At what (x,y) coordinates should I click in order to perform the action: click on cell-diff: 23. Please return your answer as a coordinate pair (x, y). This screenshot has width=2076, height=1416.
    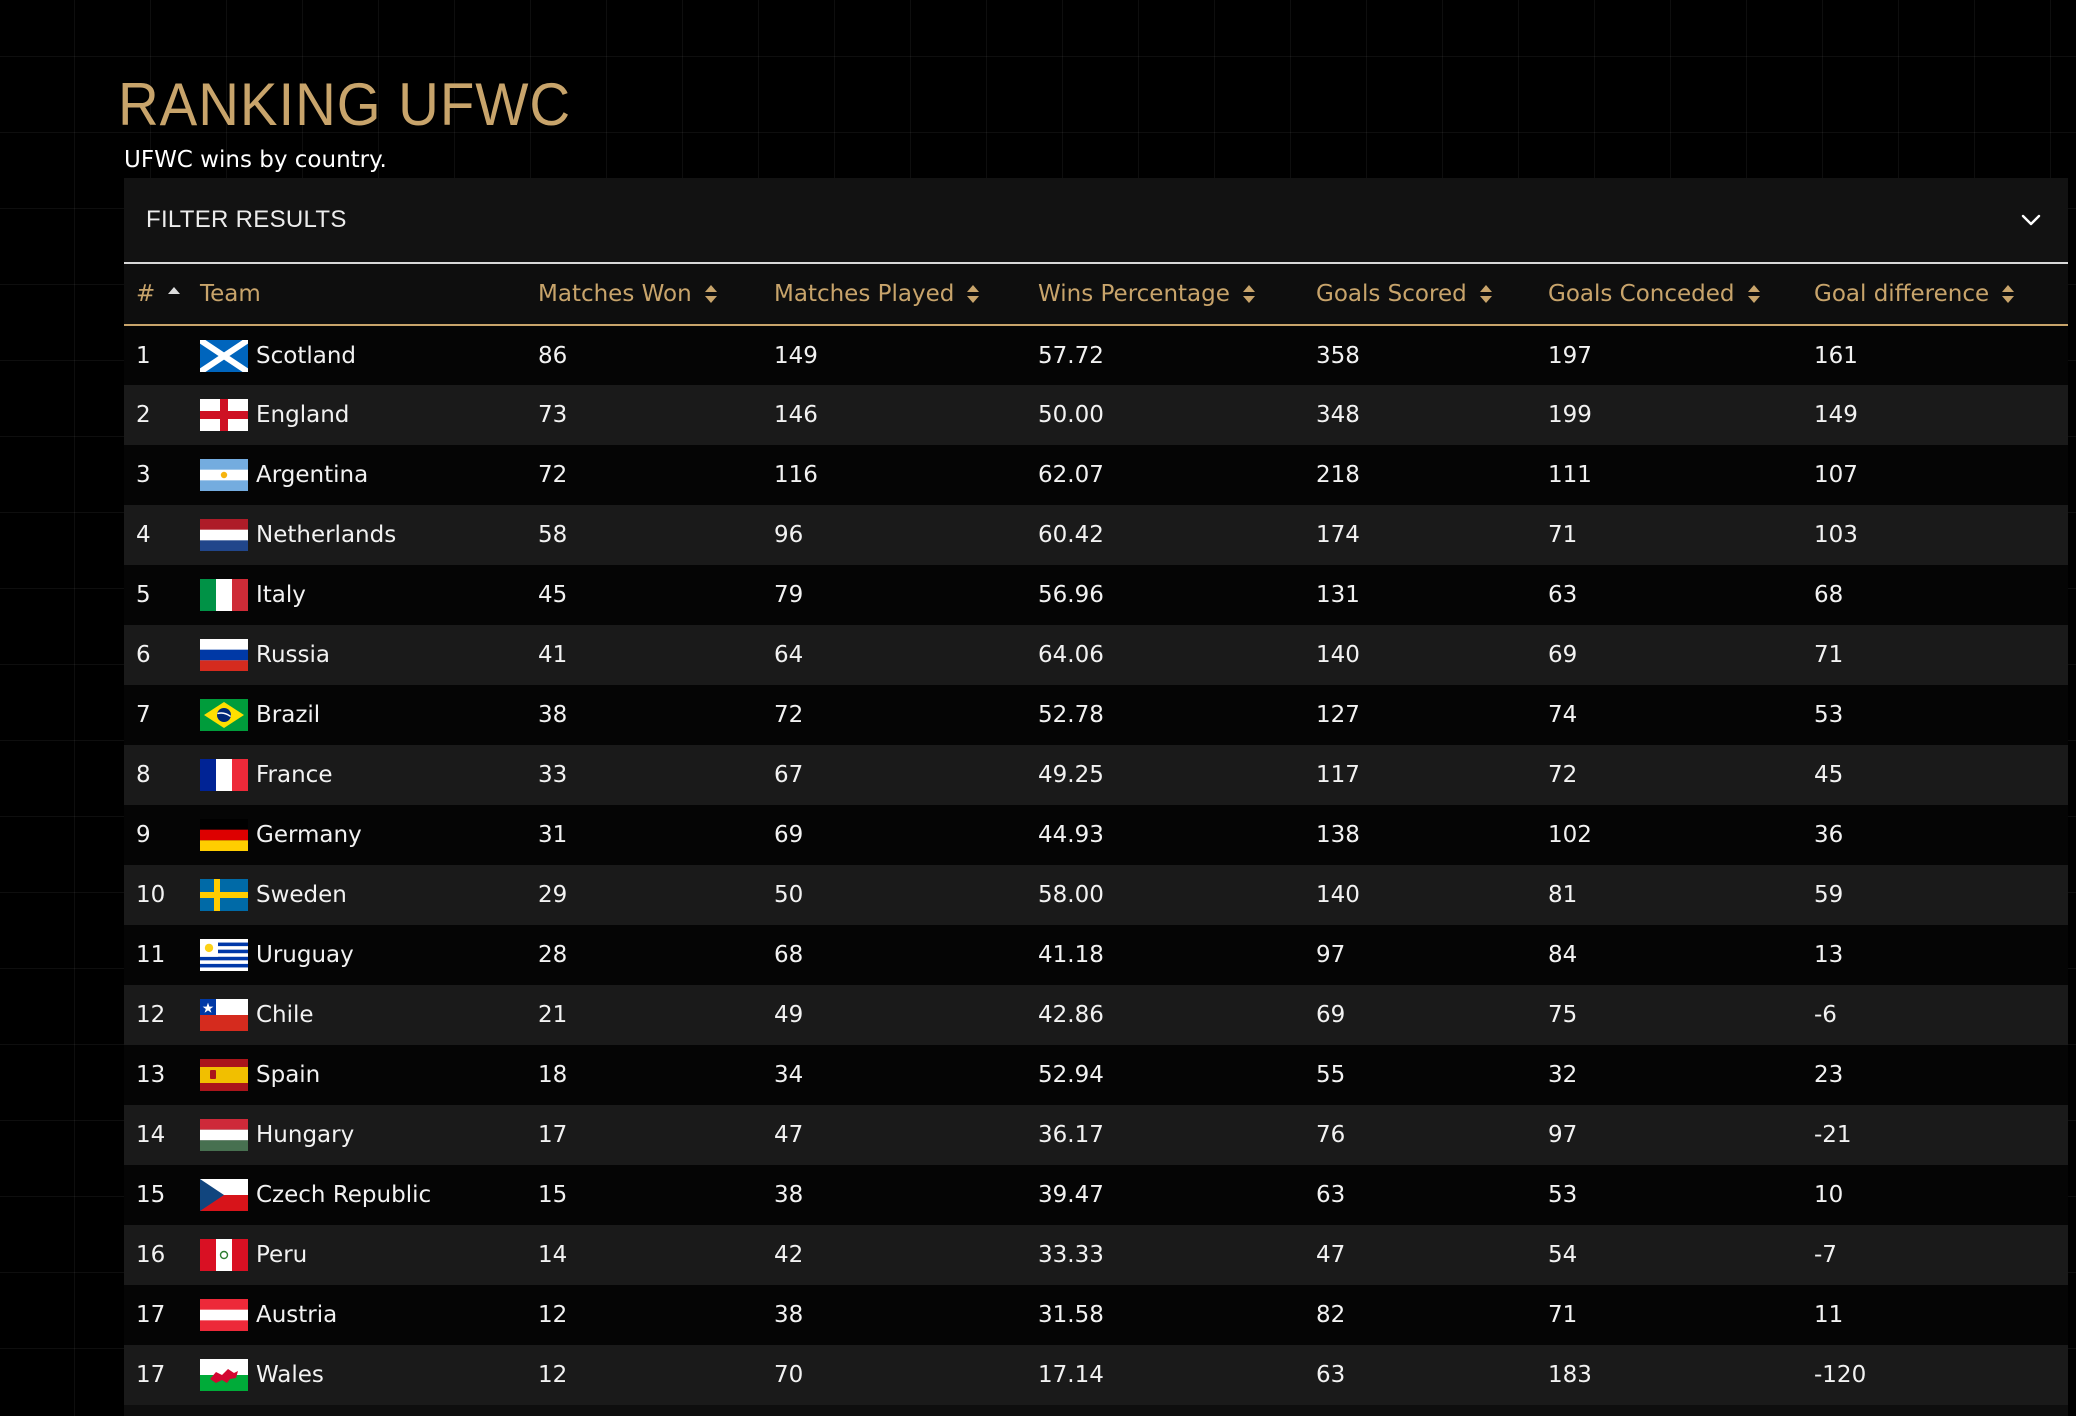
    Looking at the image, I should click on (1829, 1075).